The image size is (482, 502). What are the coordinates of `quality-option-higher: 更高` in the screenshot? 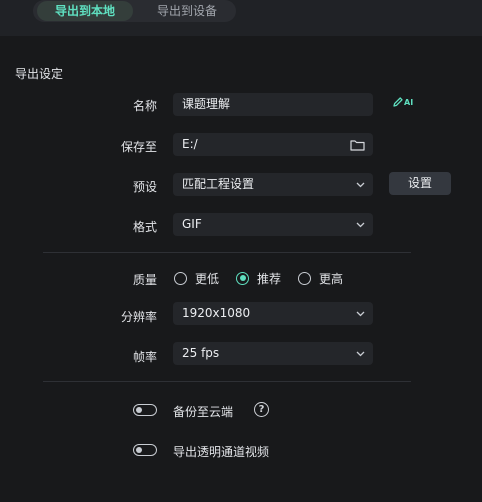 It's located at (320, 278).